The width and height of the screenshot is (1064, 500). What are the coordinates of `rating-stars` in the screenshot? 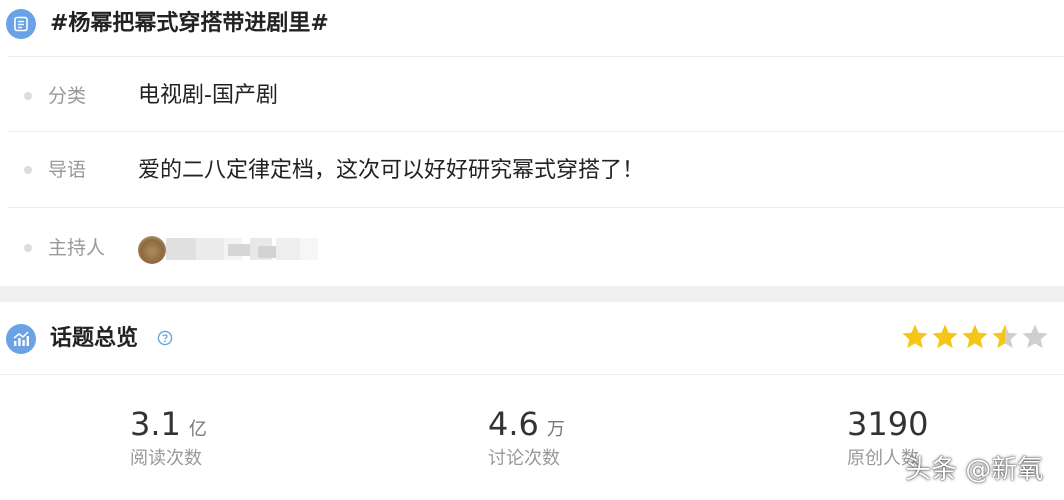 It's located at (975, 338).